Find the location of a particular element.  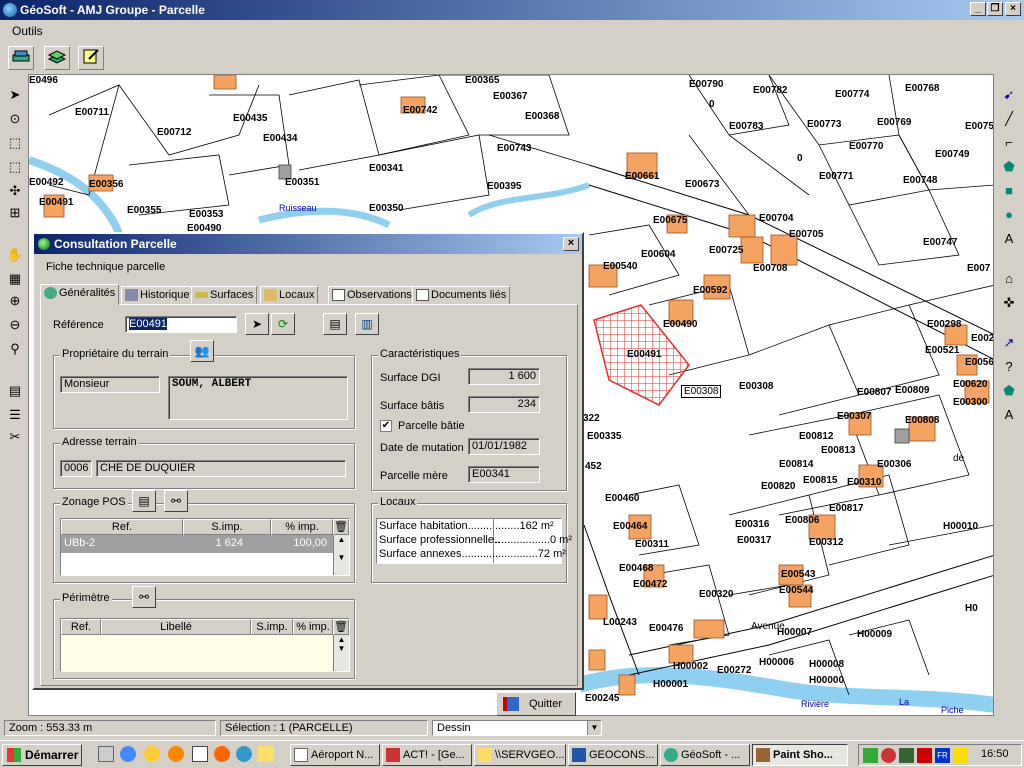

document-button: ▥ is located at coordinates (367, 324).